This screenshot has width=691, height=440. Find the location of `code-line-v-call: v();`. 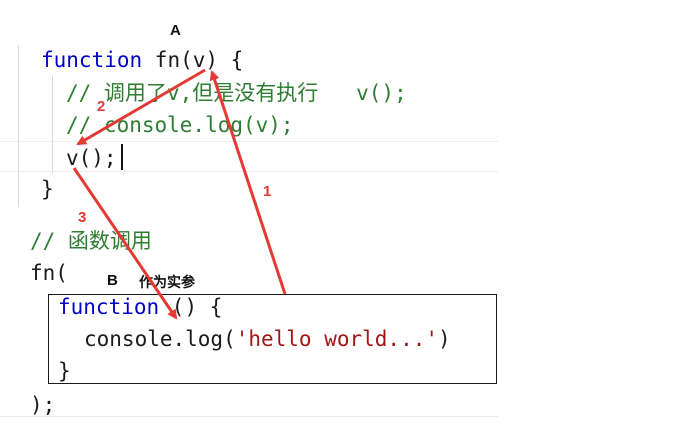

code-line-v-call: v(); is located at coordinates (91, 158).